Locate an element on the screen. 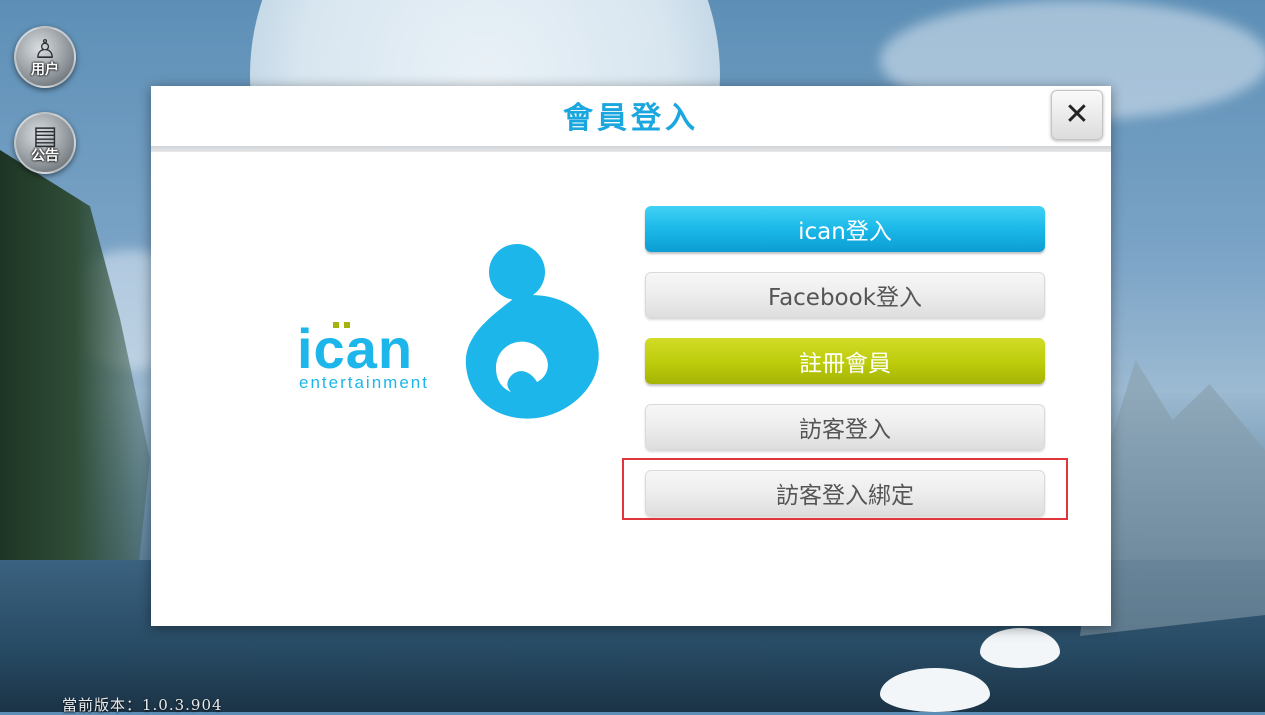 This screenshot has height=715, width=1265. logo-tagline: entertainment is located at coordinates (364, 382).